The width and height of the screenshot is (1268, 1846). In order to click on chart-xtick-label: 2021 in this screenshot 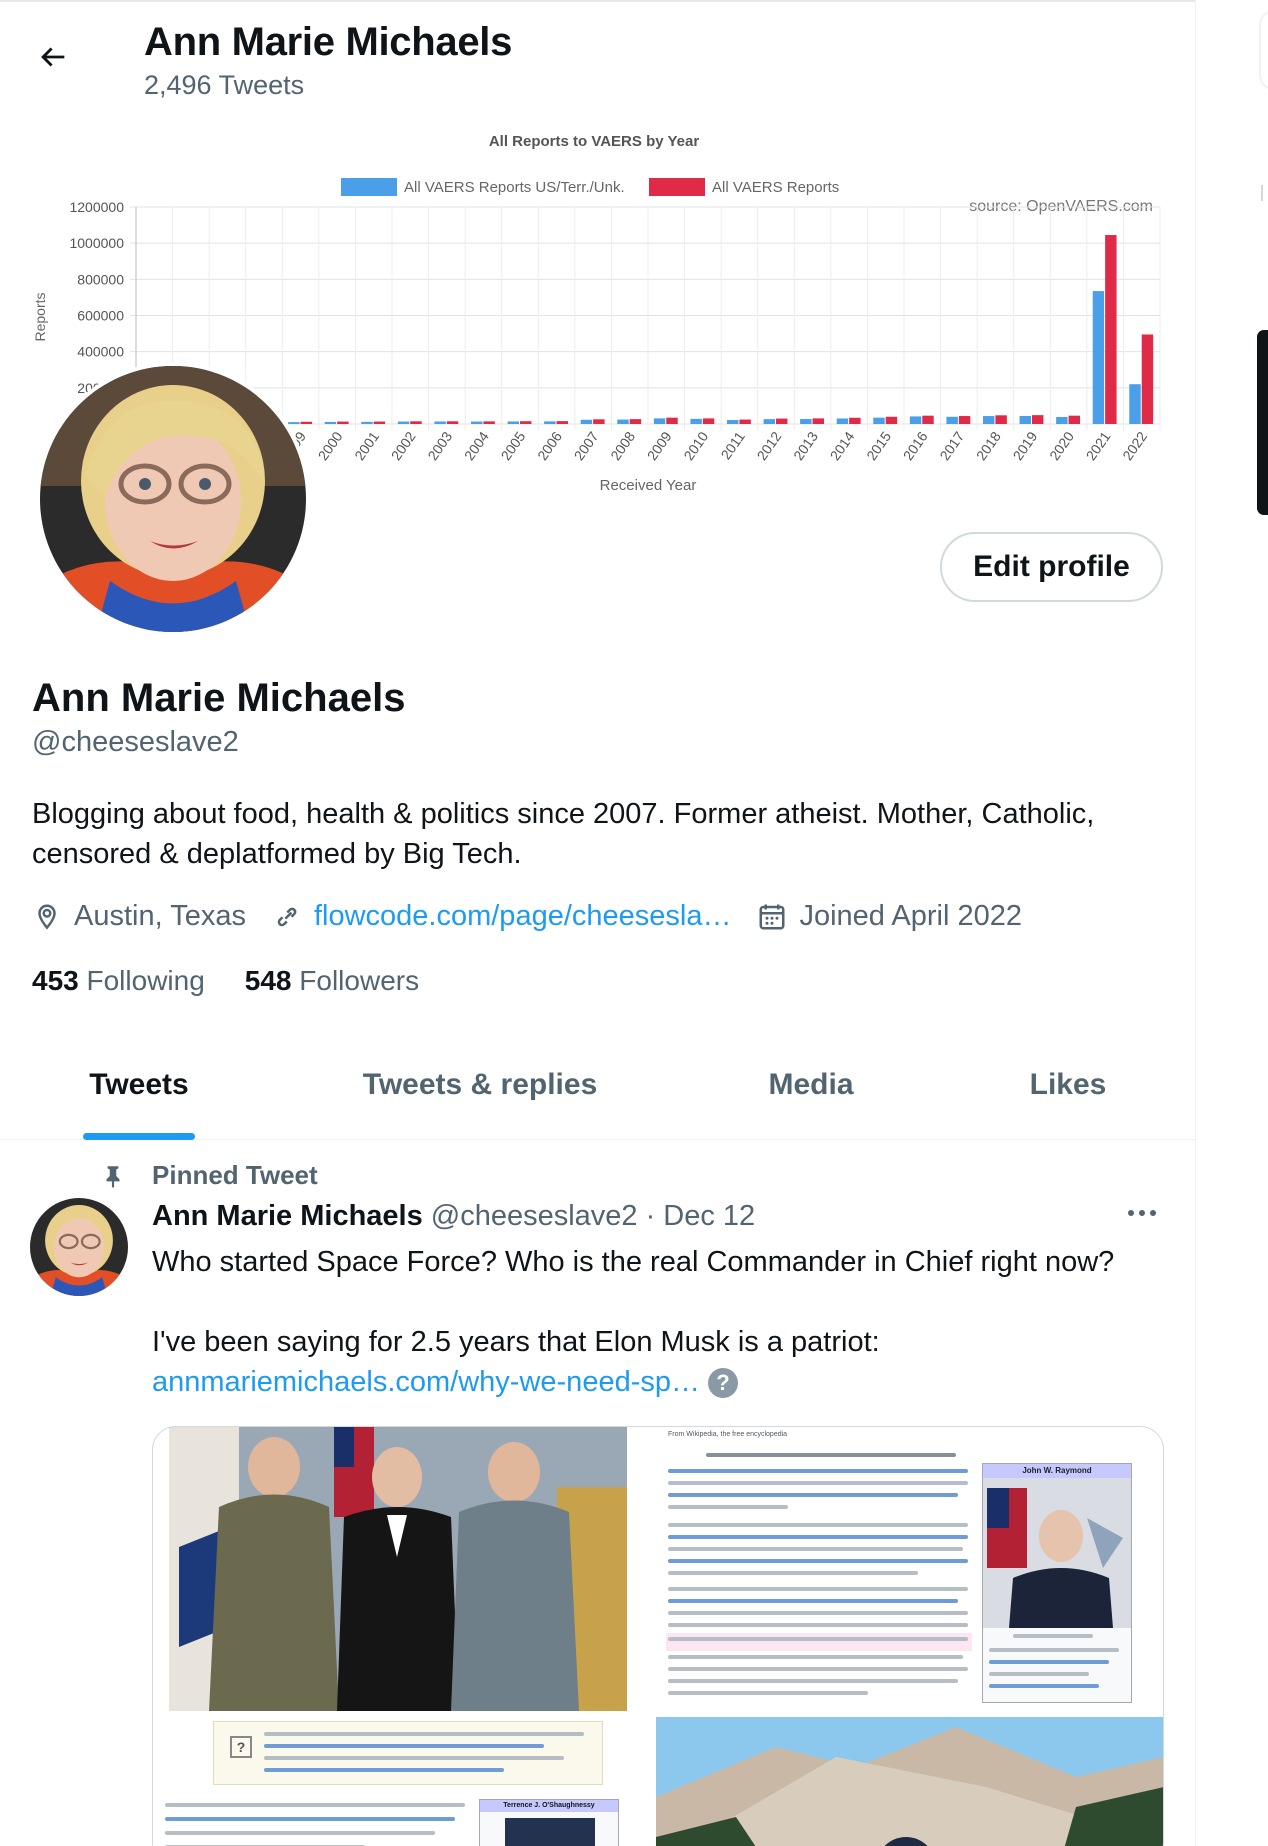, I will do `click(1098, 445)`.